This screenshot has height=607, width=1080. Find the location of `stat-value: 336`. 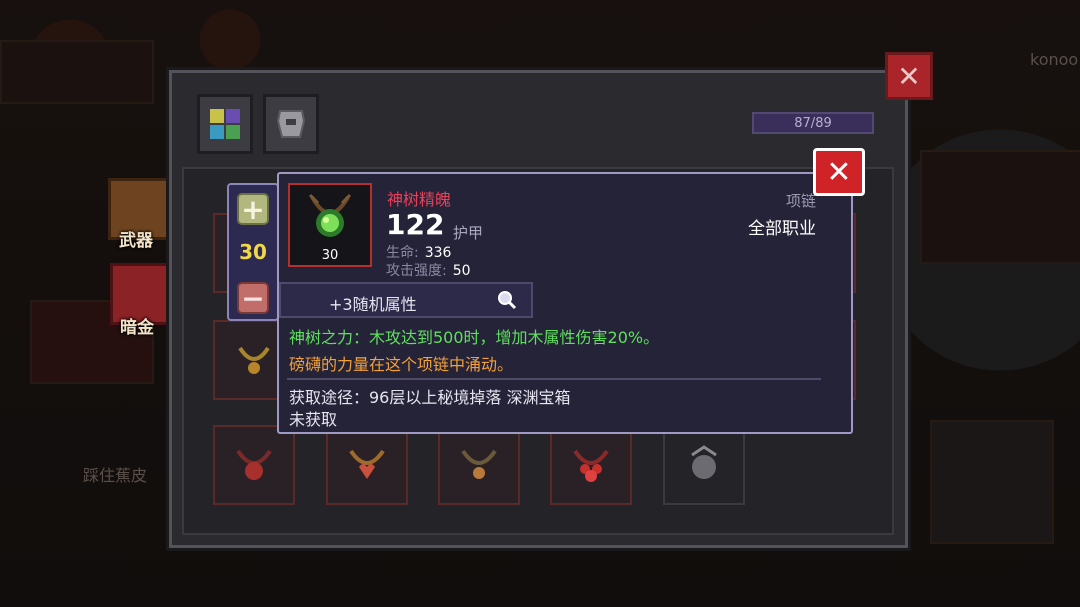

stat-value: 336 is located at coordinates (438, 253).